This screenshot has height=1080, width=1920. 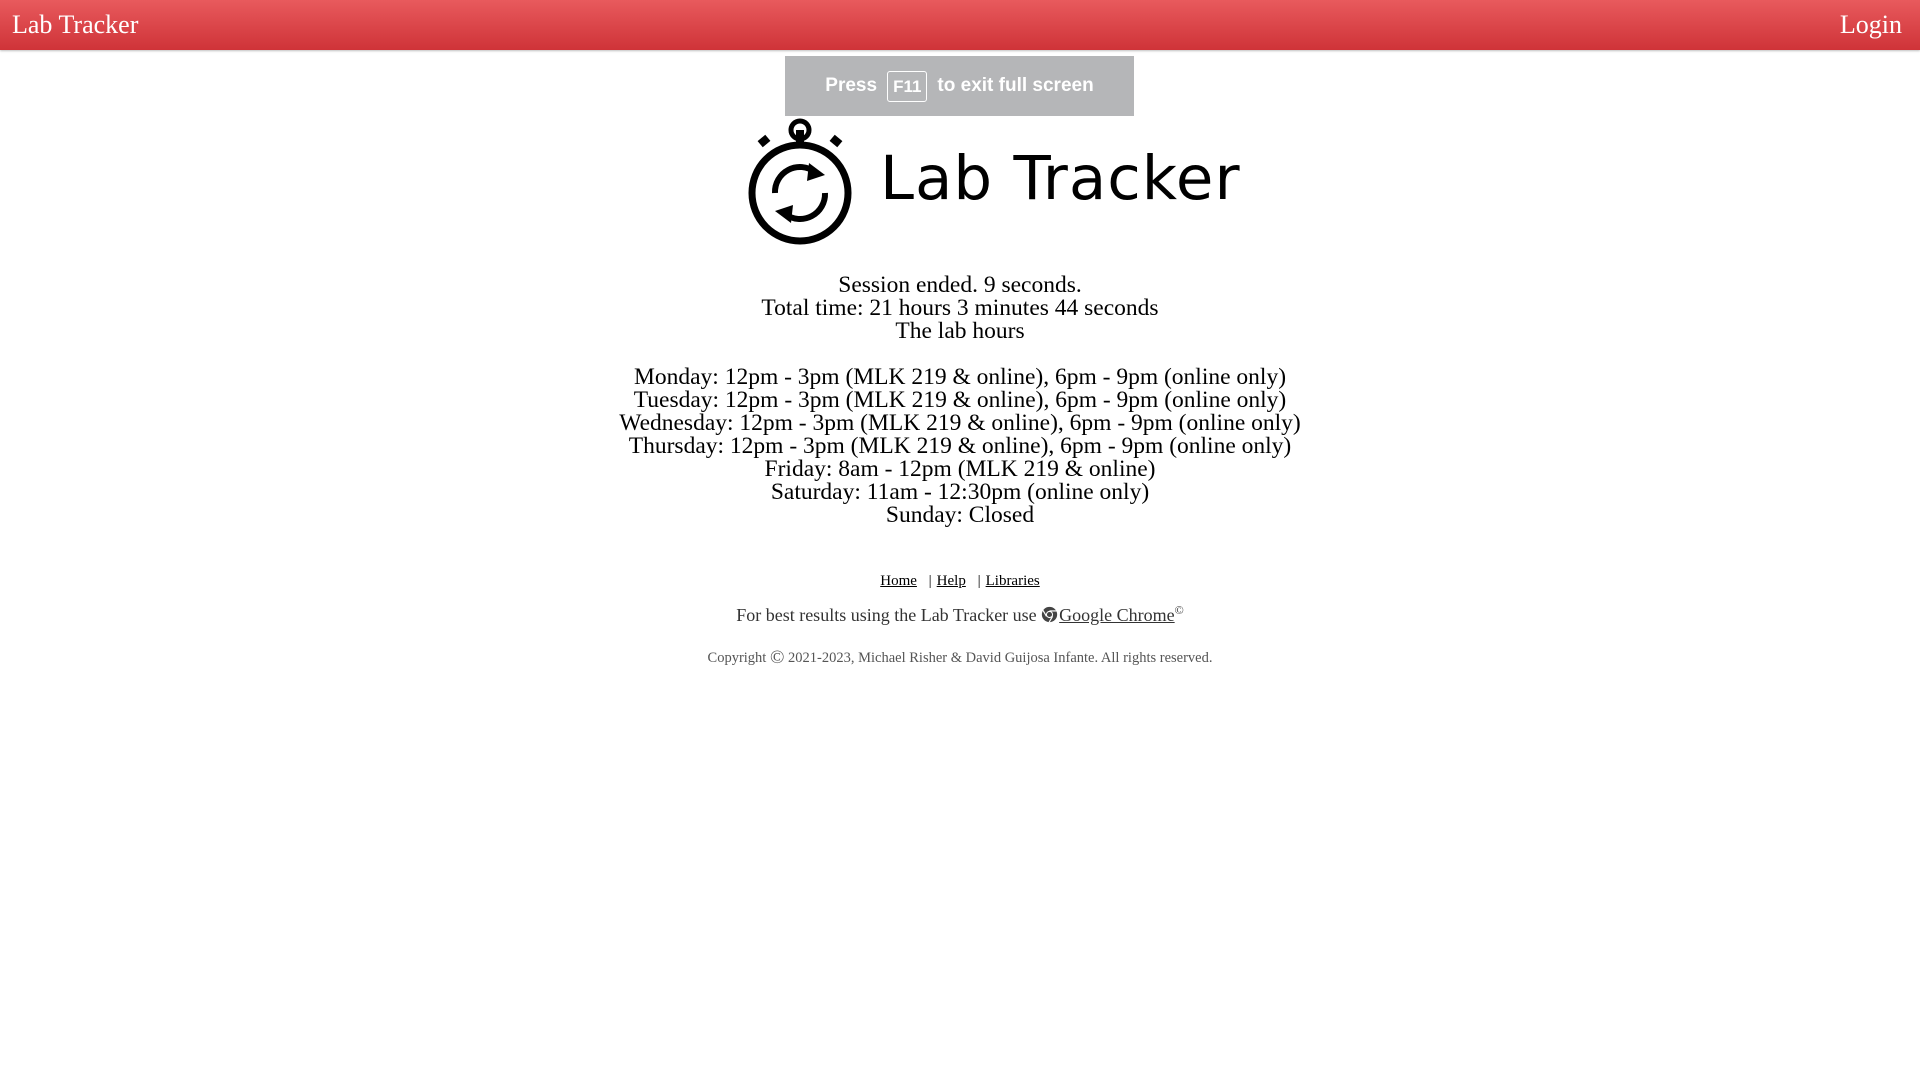 I want to click on brand-link: Lab Tracker, so click(x=75, y=25).